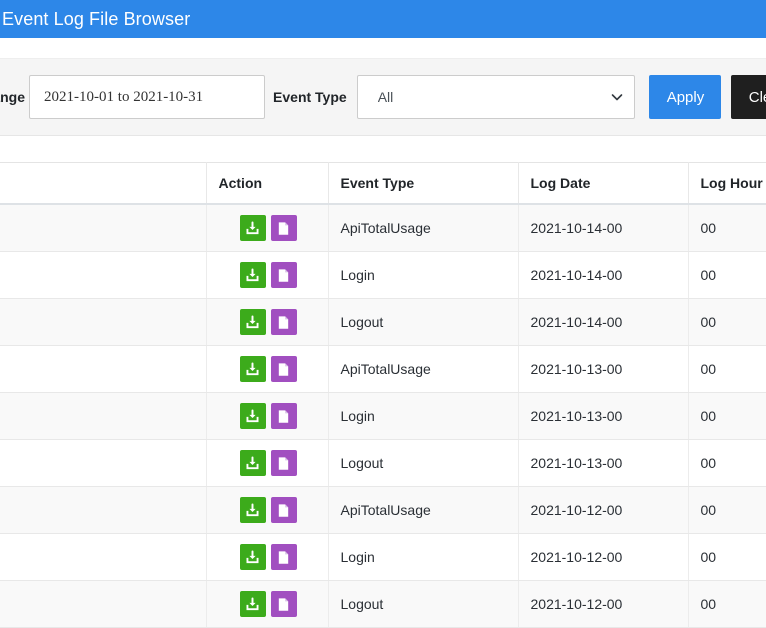  I want to click on table-row: 00CLiuWAG Login2021-10-12-0000, so click(383, 557).